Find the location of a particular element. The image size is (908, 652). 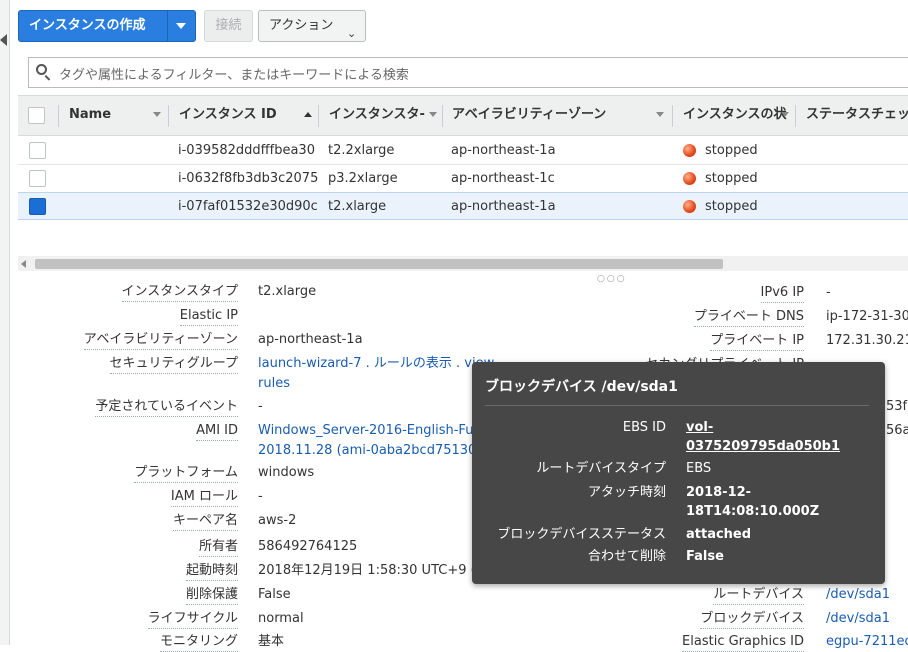

ebs-id-label: EBS ID is located at coordinates (644, 427).